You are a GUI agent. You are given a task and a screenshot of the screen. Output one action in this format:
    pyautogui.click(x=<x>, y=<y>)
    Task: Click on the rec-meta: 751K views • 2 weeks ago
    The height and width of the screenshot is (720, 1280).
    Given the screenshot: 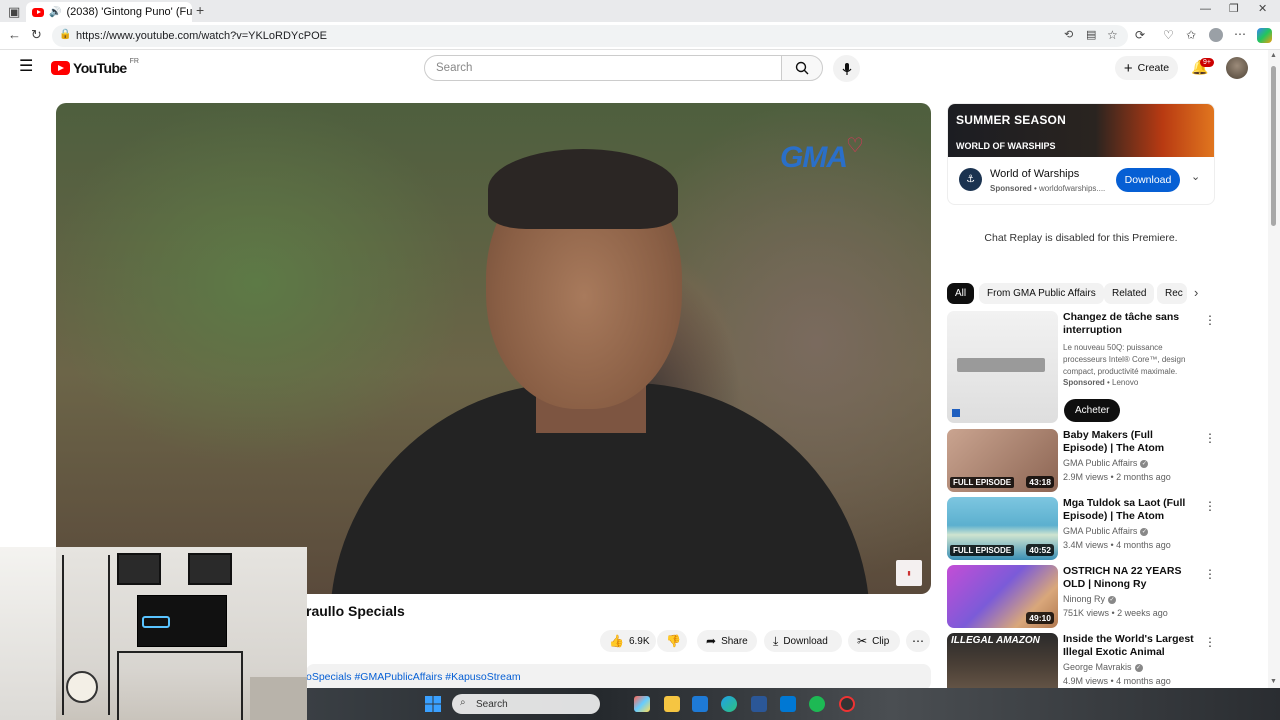 What is the action you would take?
    pyautogui.click(x=1115, y=613)
    